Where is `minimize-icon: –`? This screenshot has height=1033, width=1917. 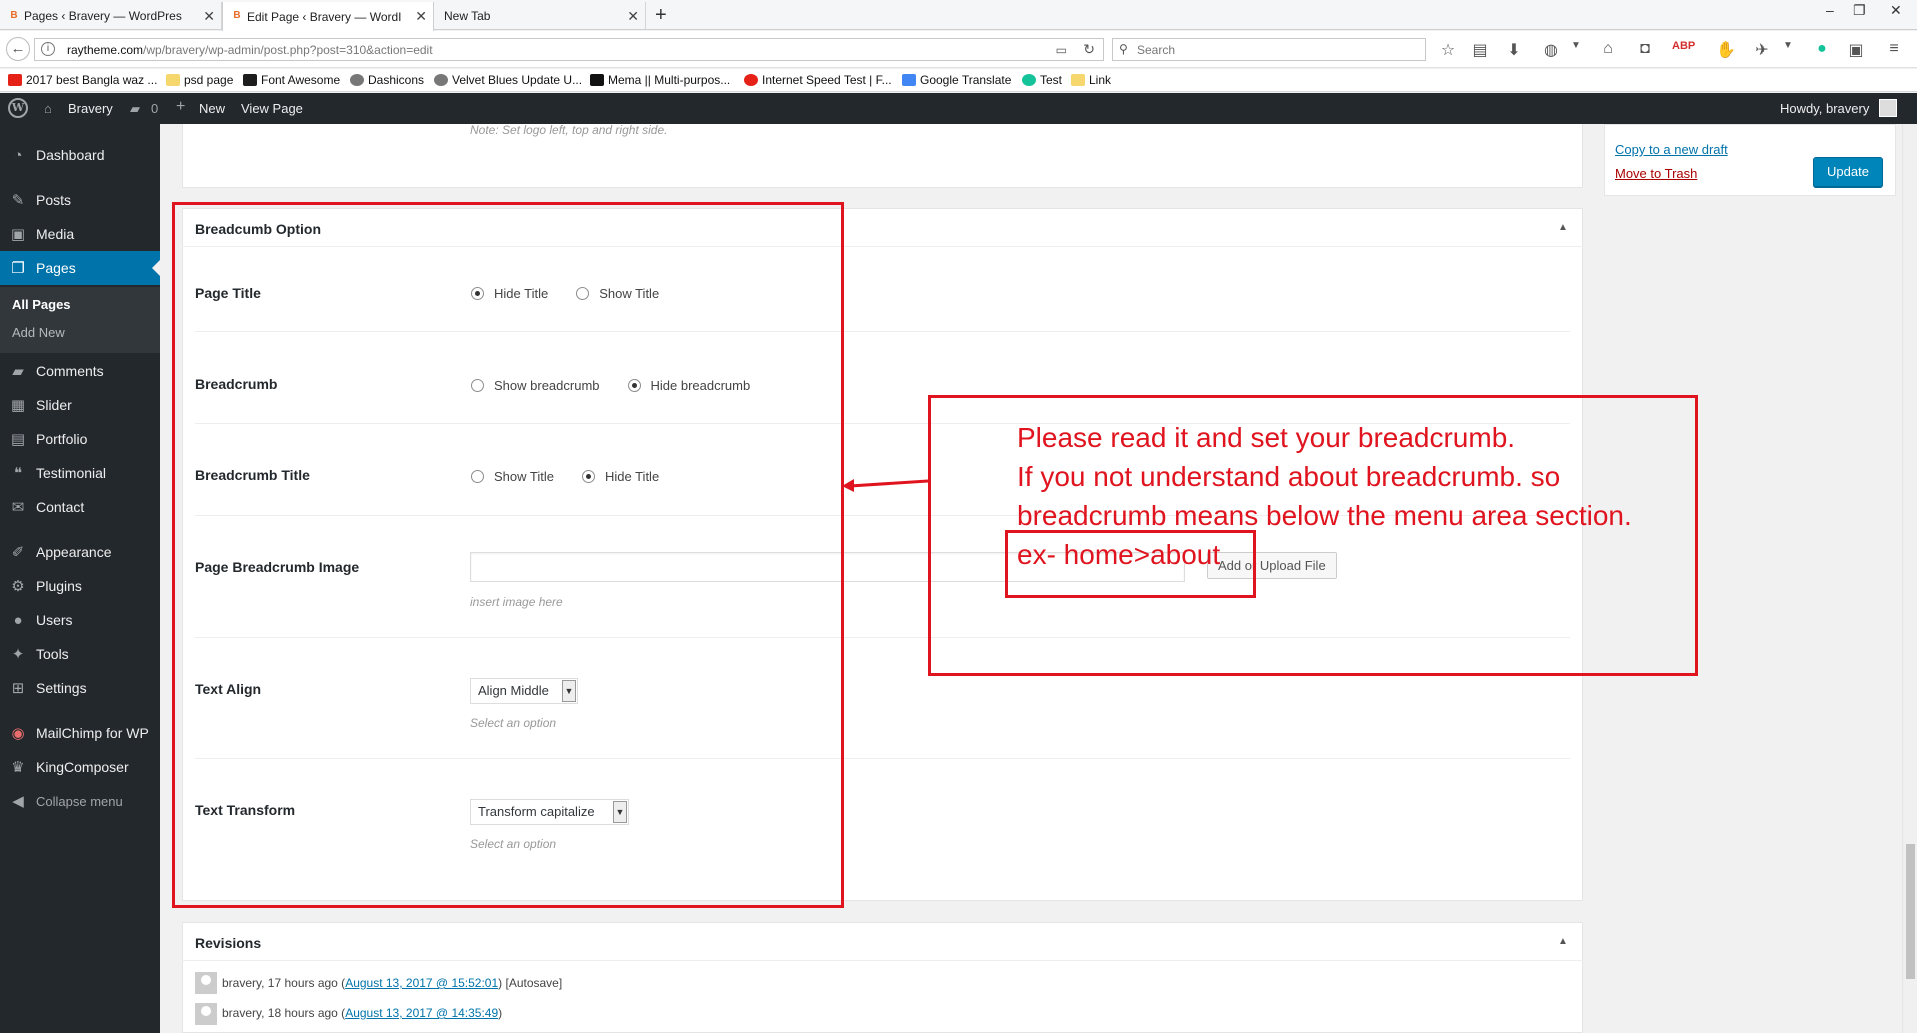
minimize-icon: – is located at coordinates (1830, 10).